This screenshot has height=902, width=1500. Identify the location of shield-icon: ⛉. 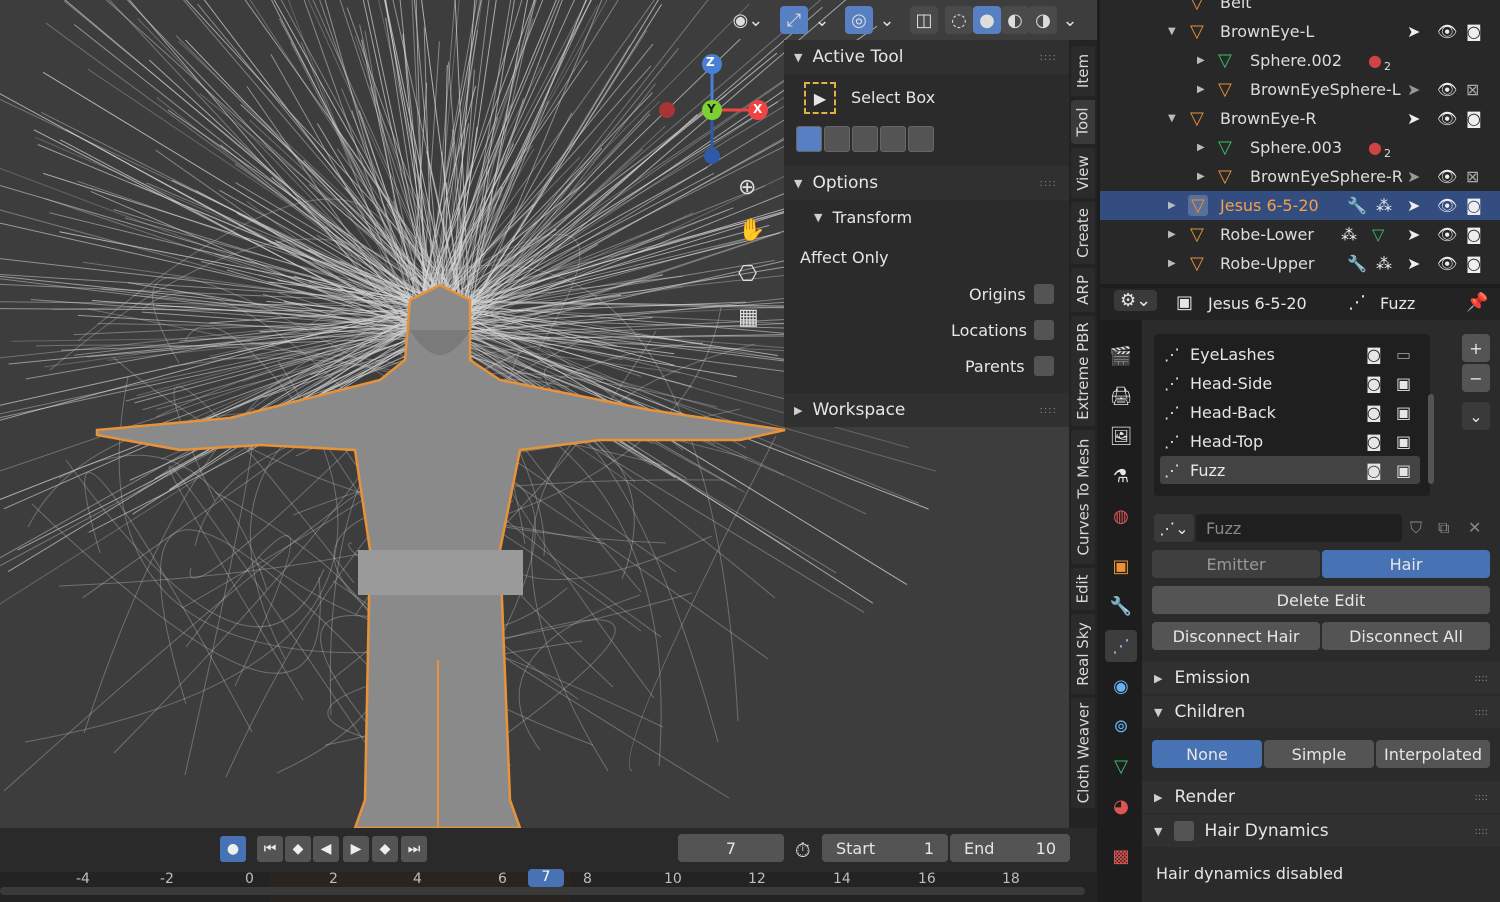
(1416, 528).